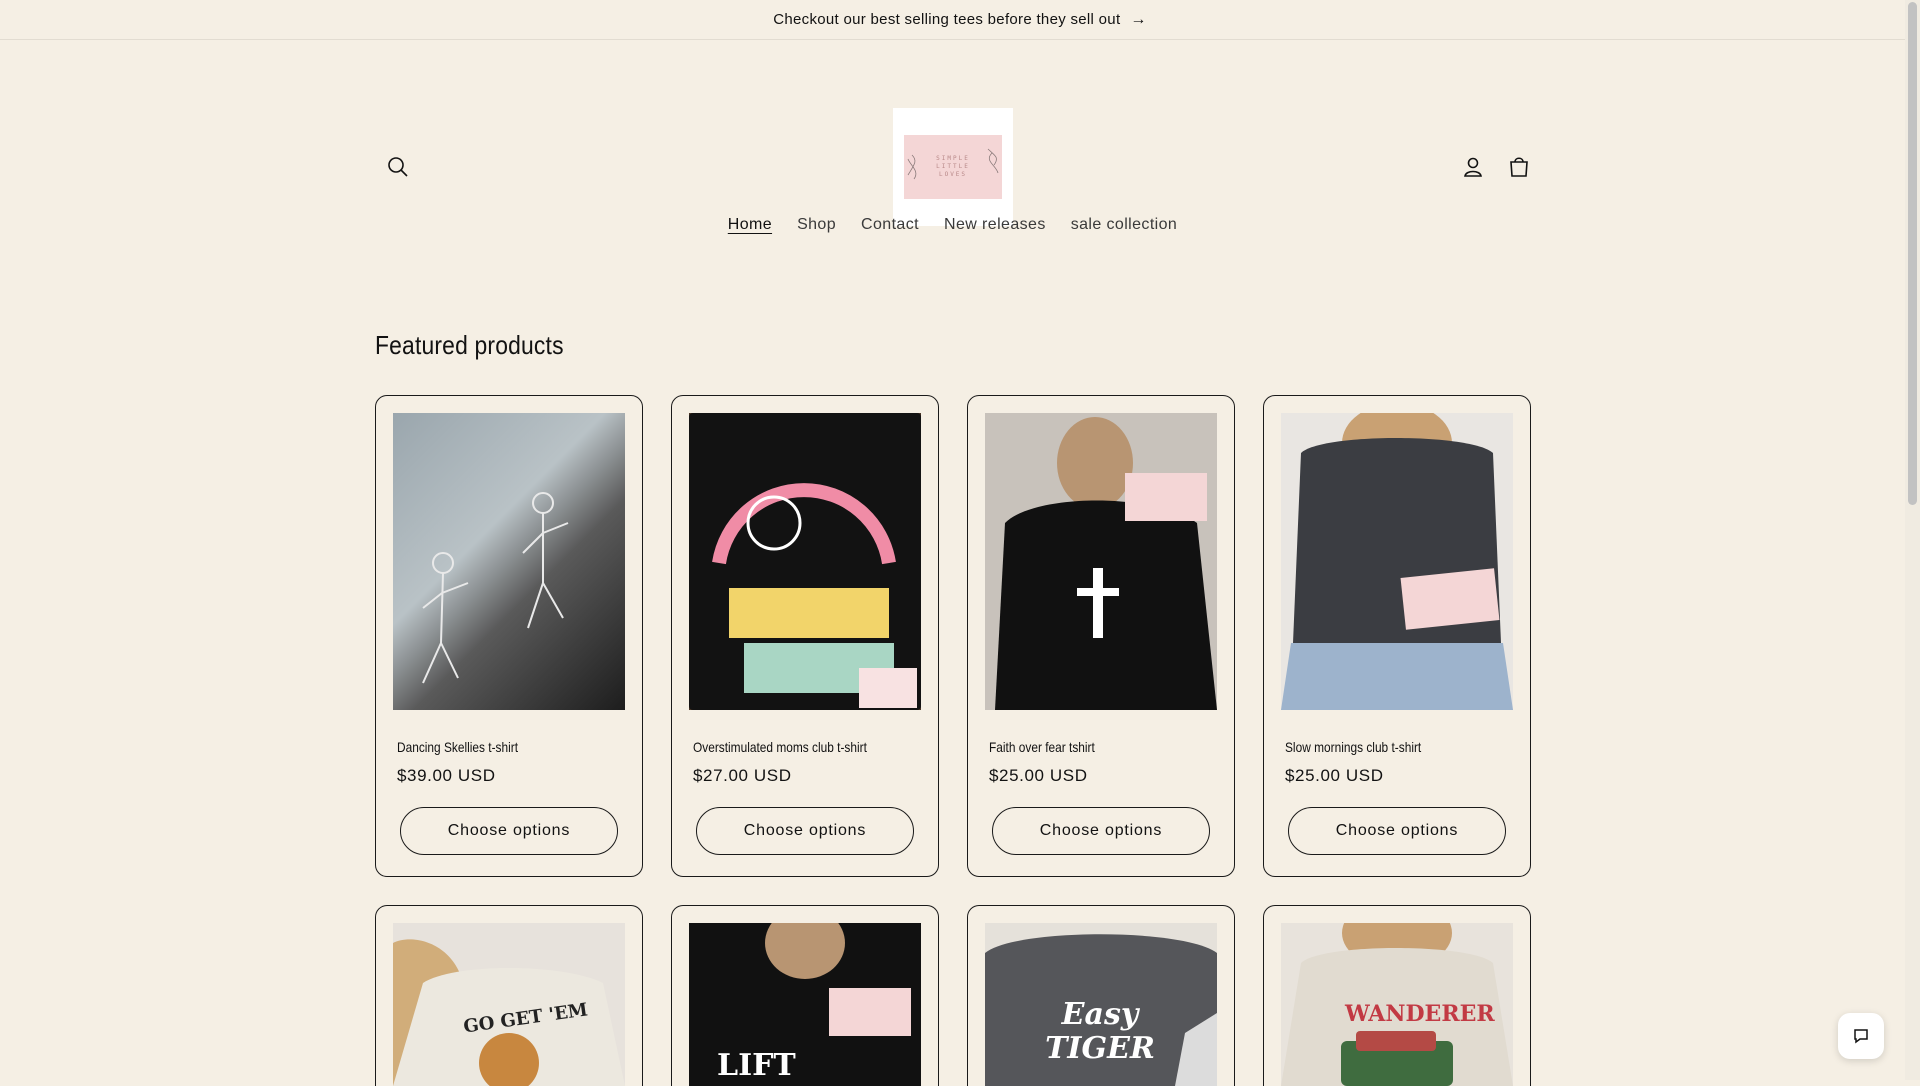 The image size is (1920, 1086). Describe the element at coordinates (1042, 747) in the screenshot. I see `product-title: Faith over fear tshirt` at that location.